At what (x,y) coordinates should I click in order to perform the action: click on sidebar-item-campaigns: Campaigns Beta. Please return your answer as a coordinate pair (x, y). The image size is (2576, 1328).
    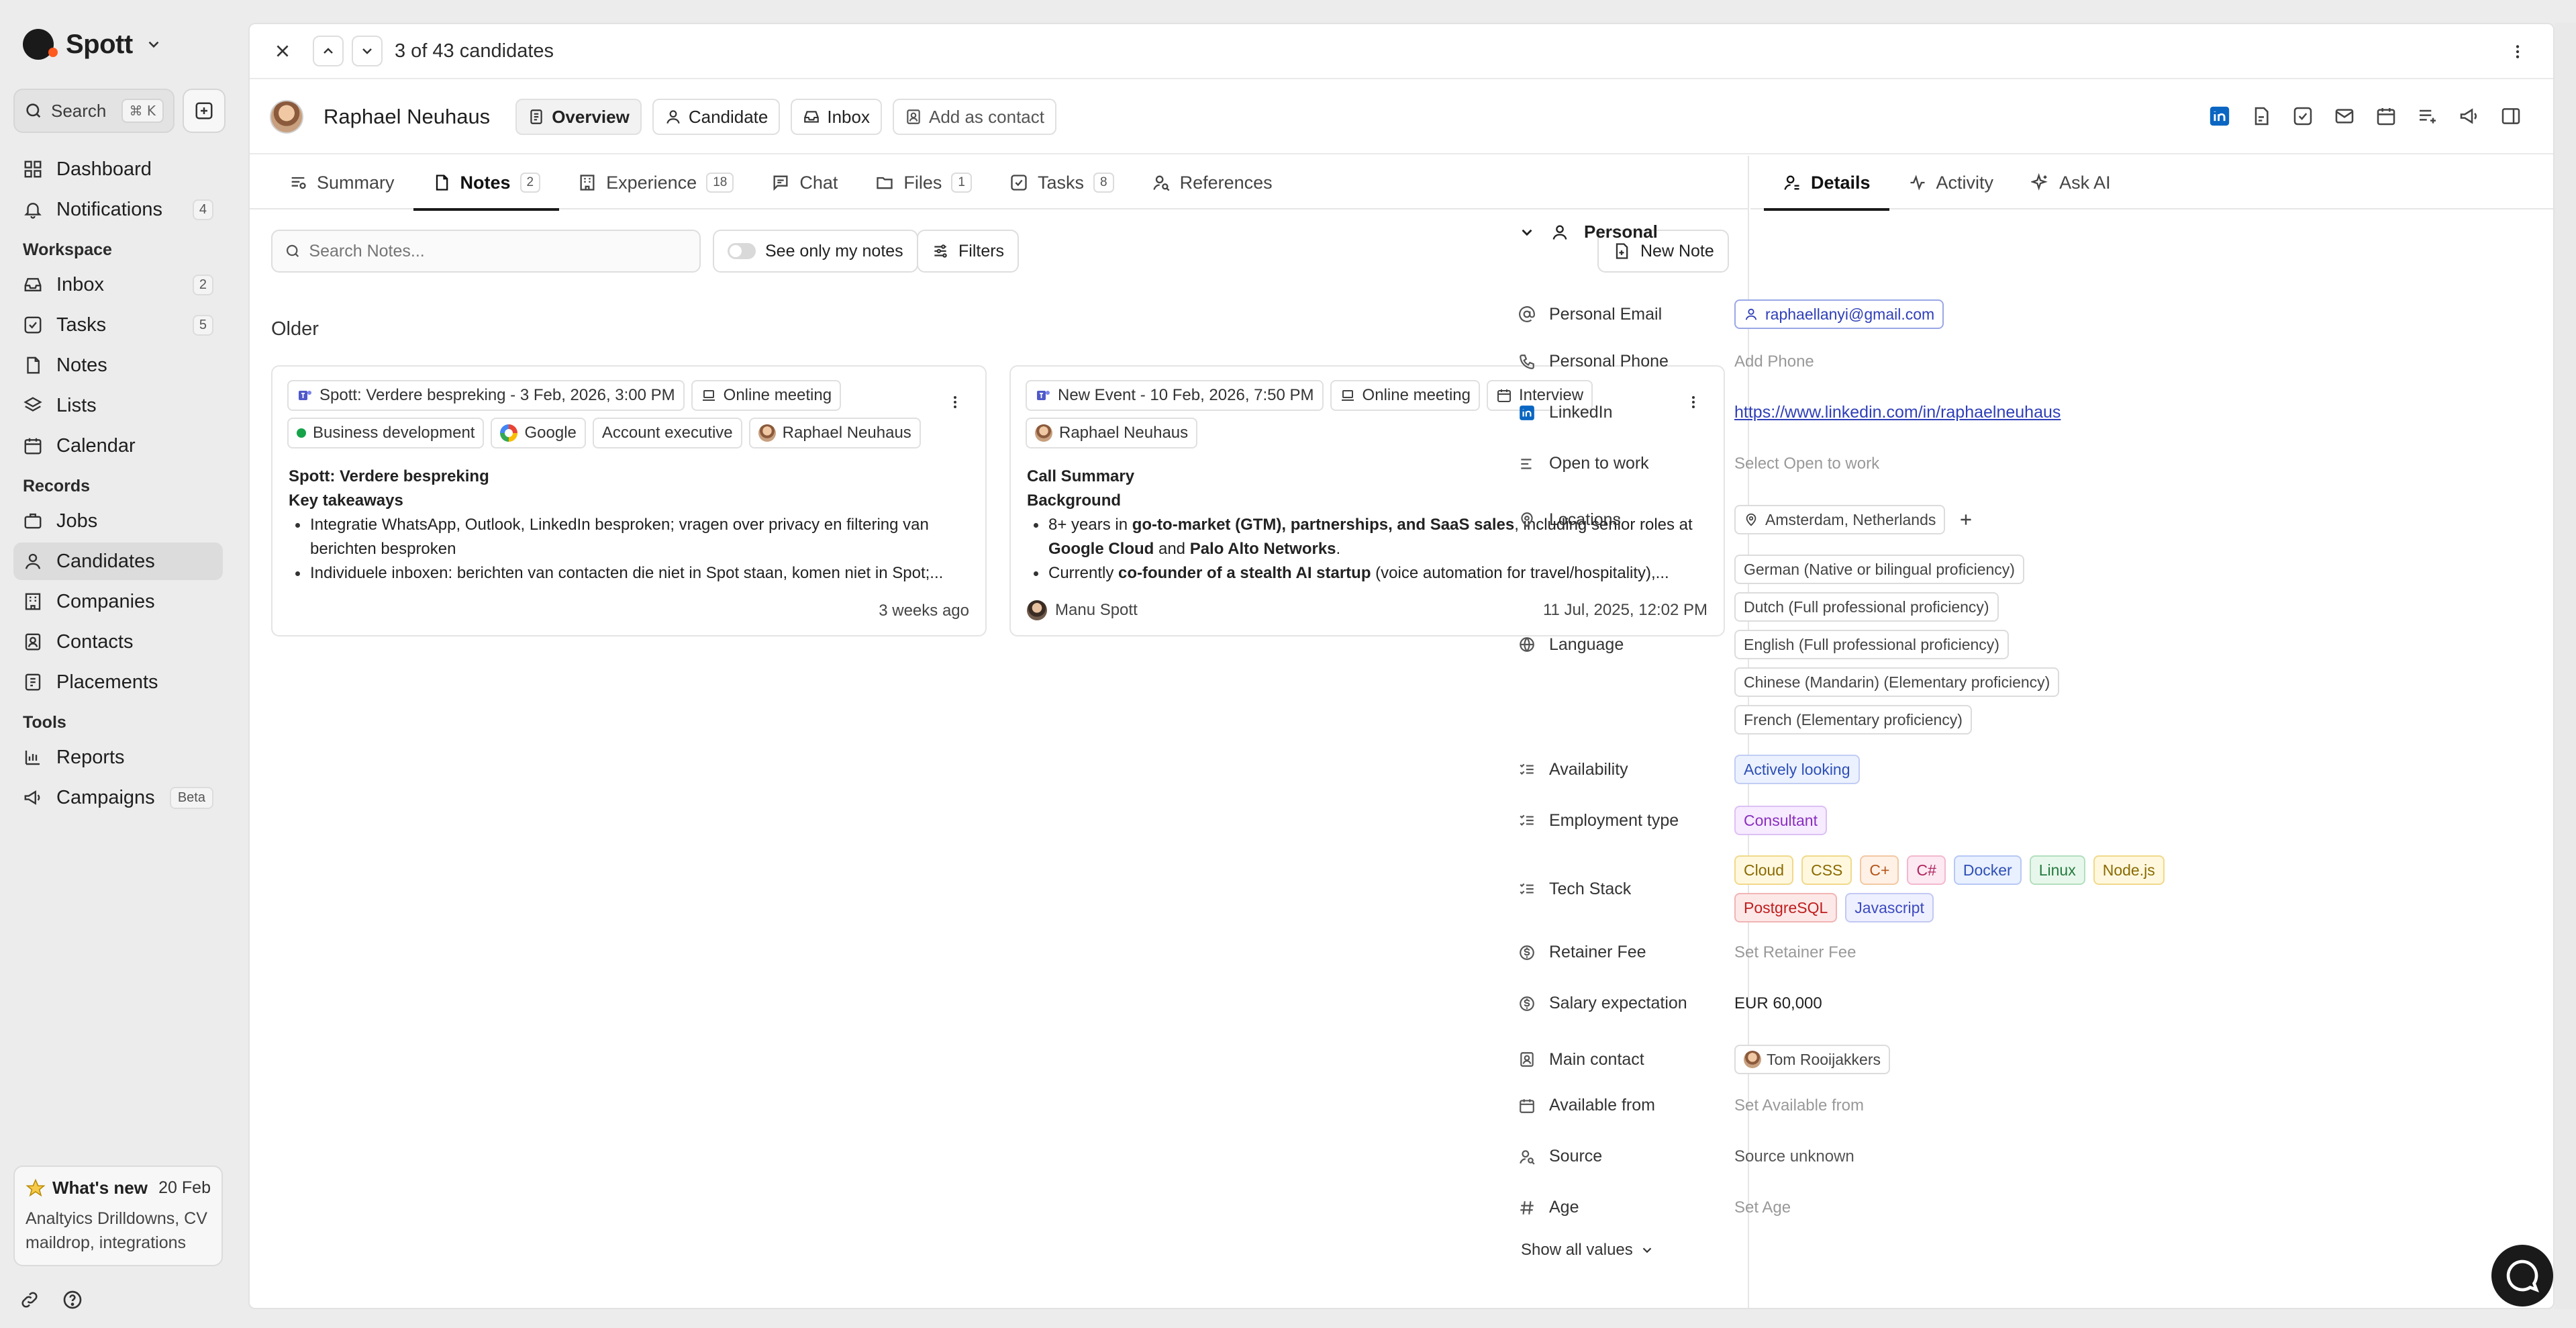
    Looking at the image, I should click on (118, 797).